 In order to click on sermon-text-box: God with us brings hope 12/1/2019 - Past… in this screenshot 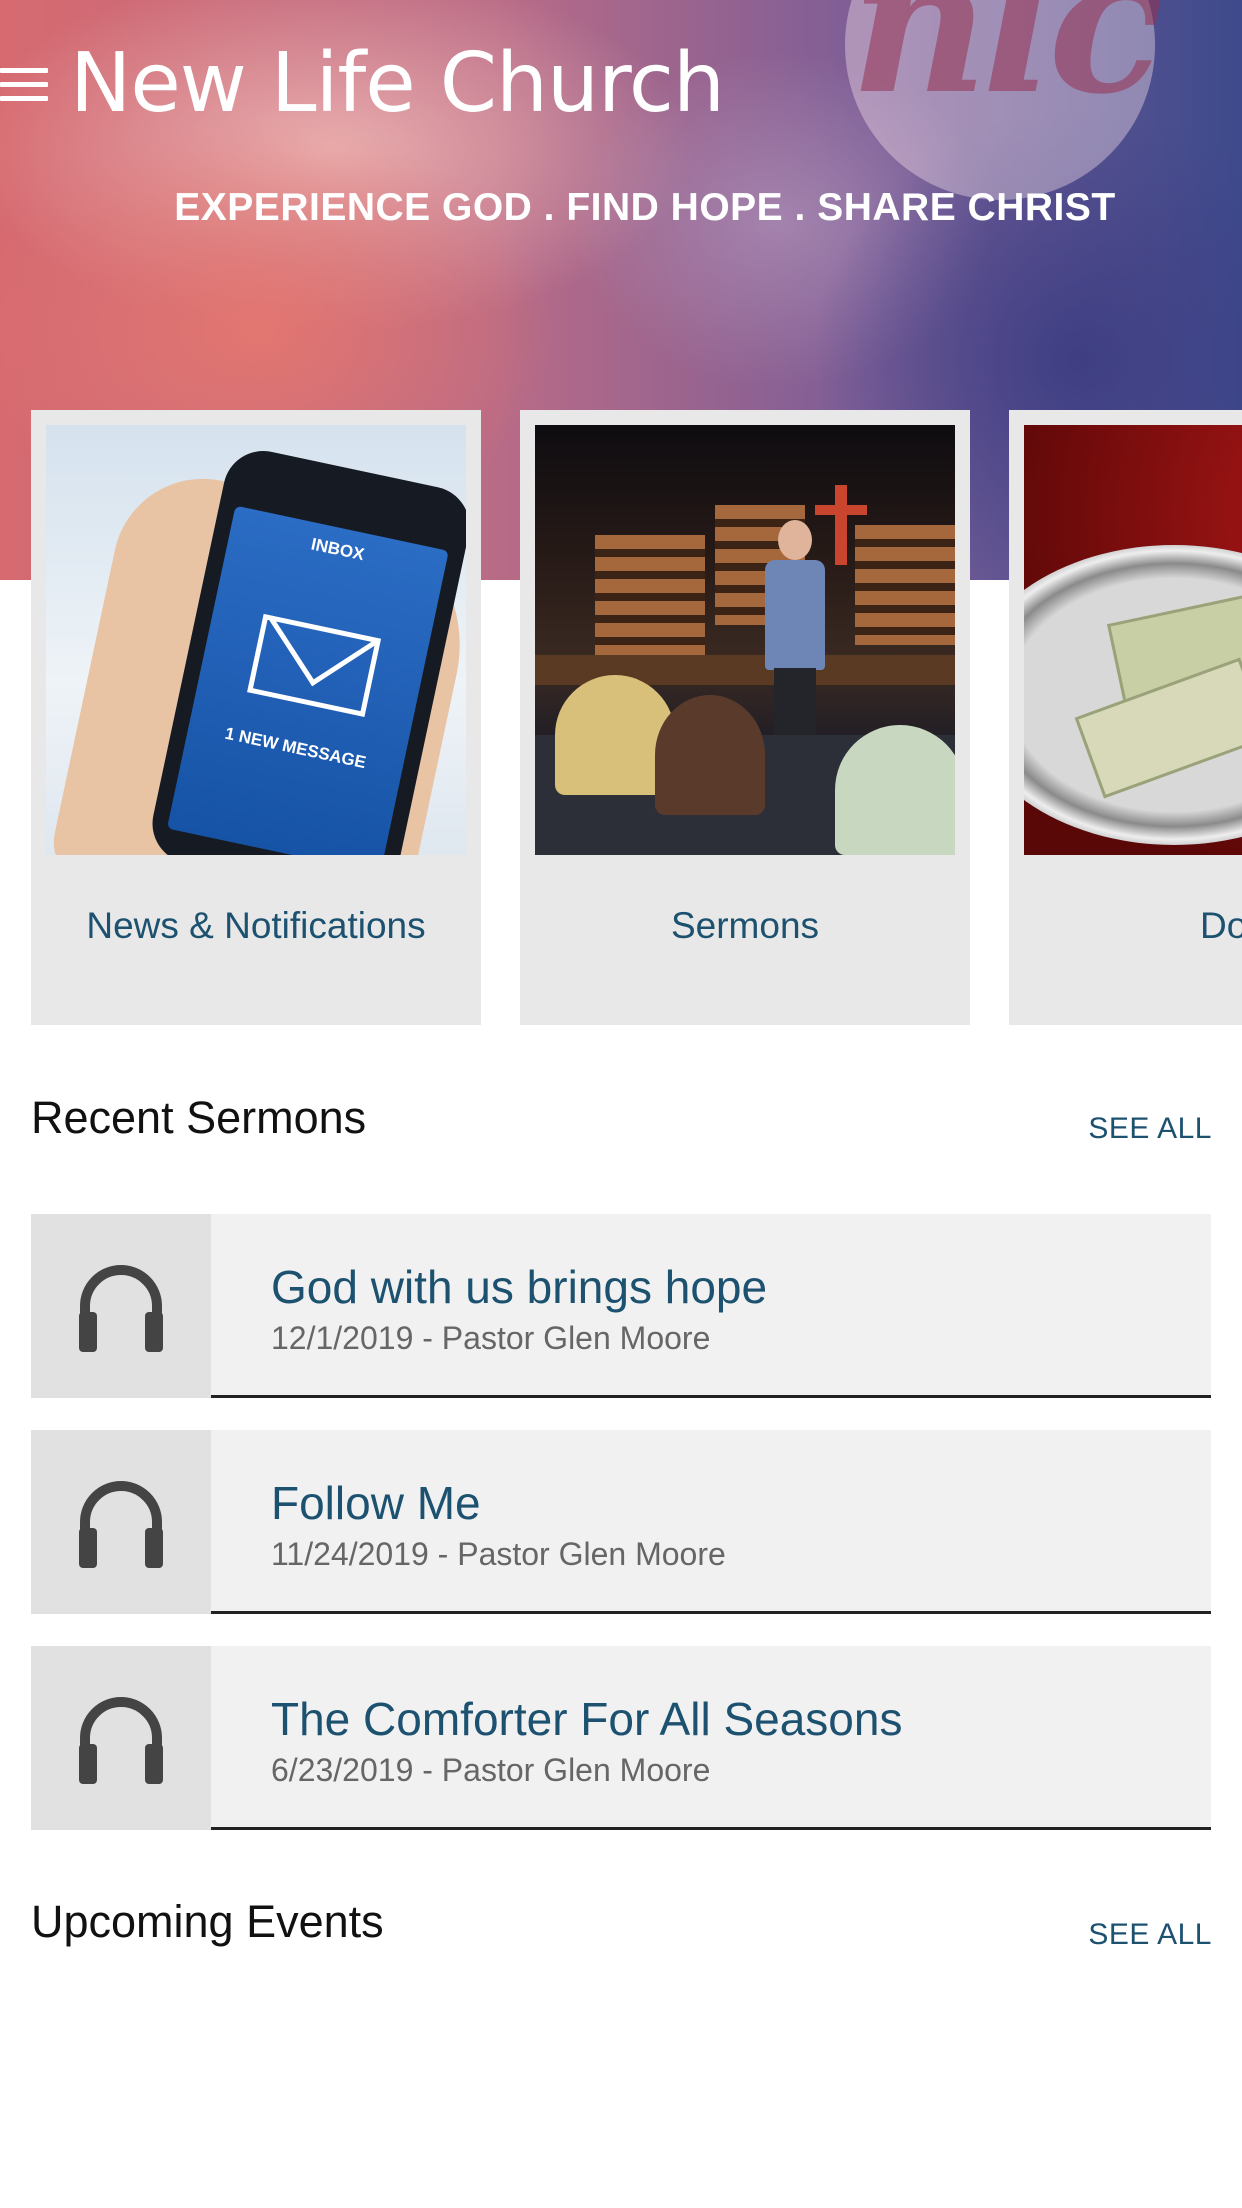, I will do `click(711, 1306)`.